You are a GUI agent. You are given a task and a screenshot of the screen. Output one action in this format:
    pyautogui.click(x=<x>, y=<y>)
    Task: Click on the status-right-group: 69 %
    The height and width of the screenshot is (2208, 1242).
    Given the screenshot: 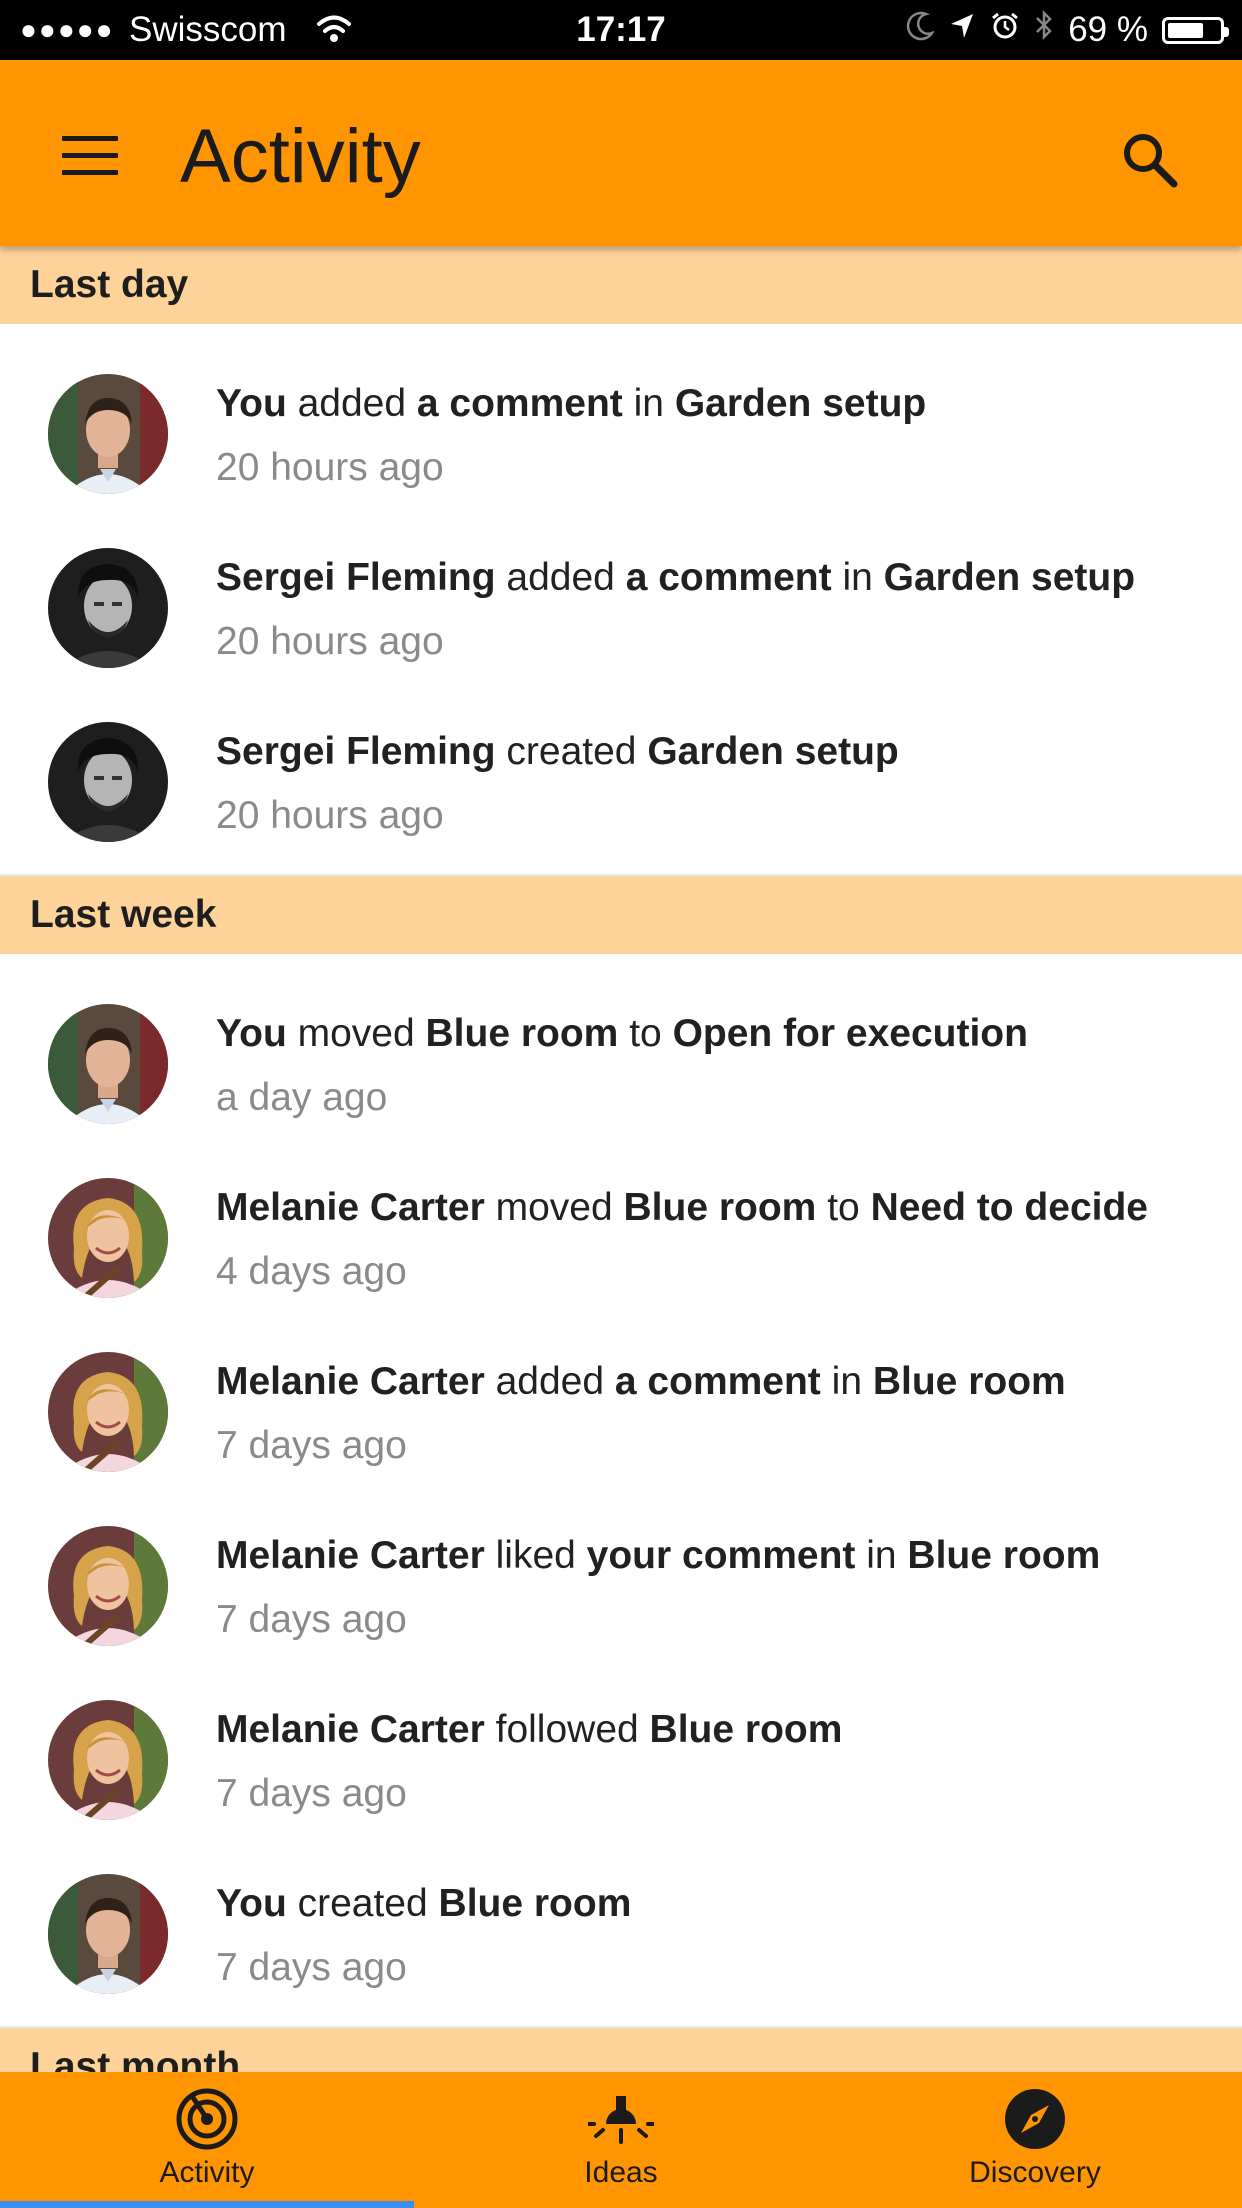 What is the action you would take?
    pyautogui.click(x=1067, y=30)
    